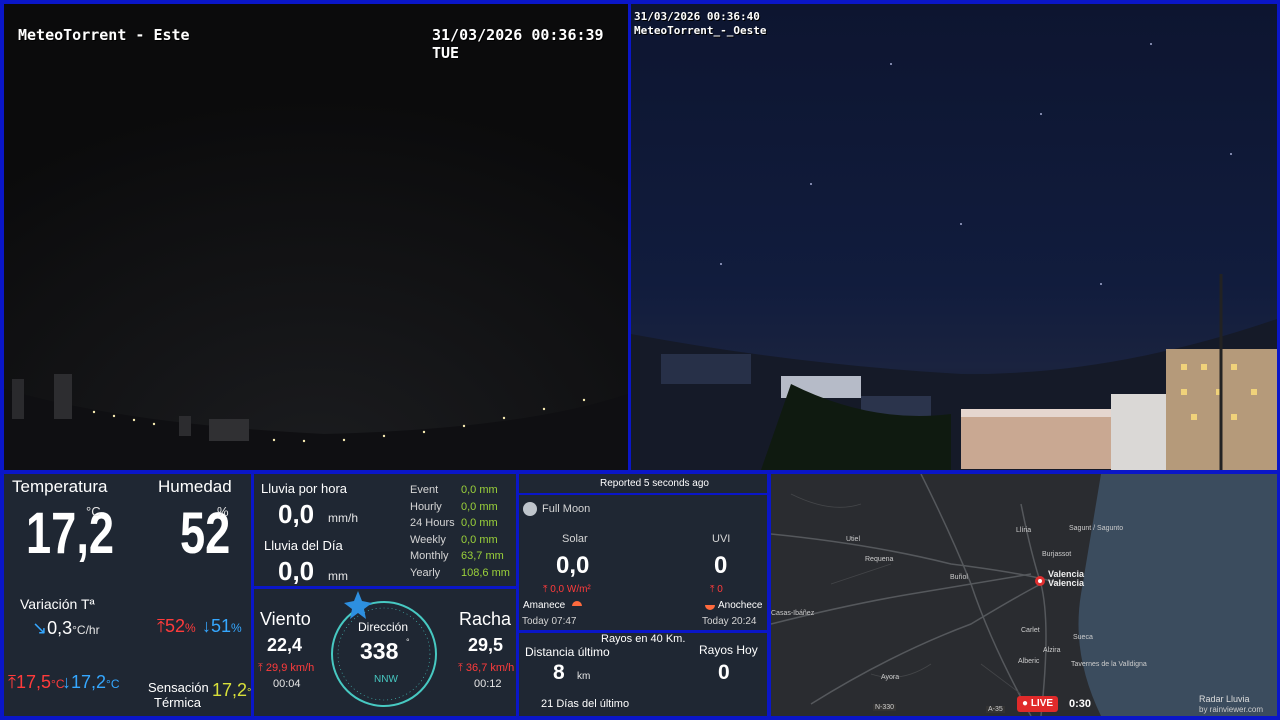 This screenshot has width=1280, height=720. Describe the element at coordinates (544, 605) in the screenshot. I see `sunrise-label: Amanece` at that location.